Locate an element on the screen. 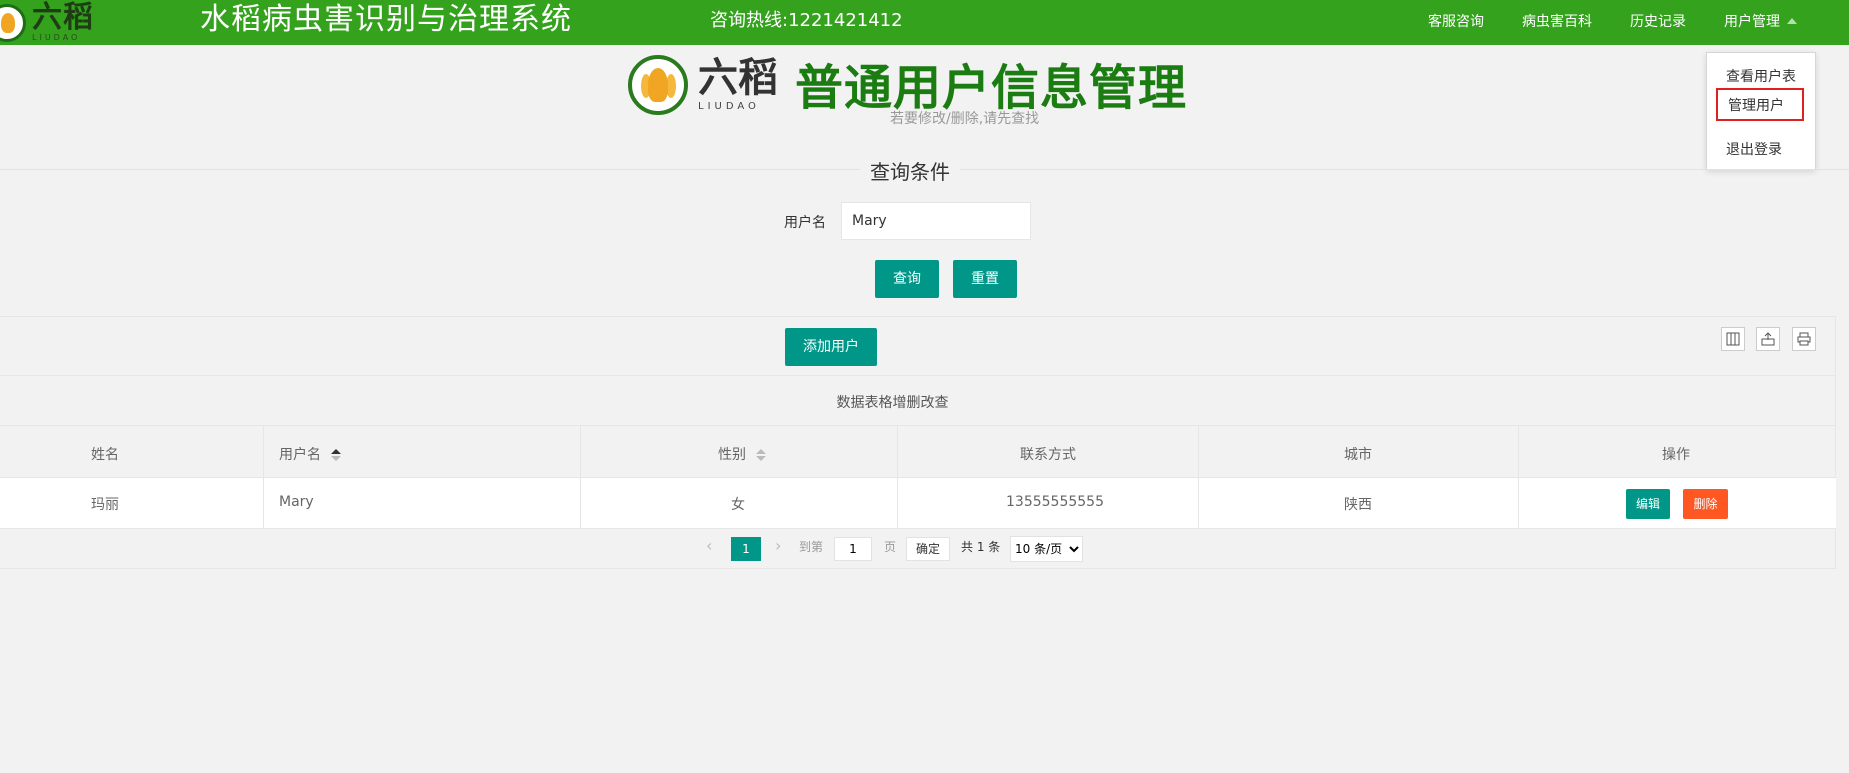 The width and height of the screenshot is (1849, 773). page-logo-cn: 六稻 is located at coordinates (738, 78).